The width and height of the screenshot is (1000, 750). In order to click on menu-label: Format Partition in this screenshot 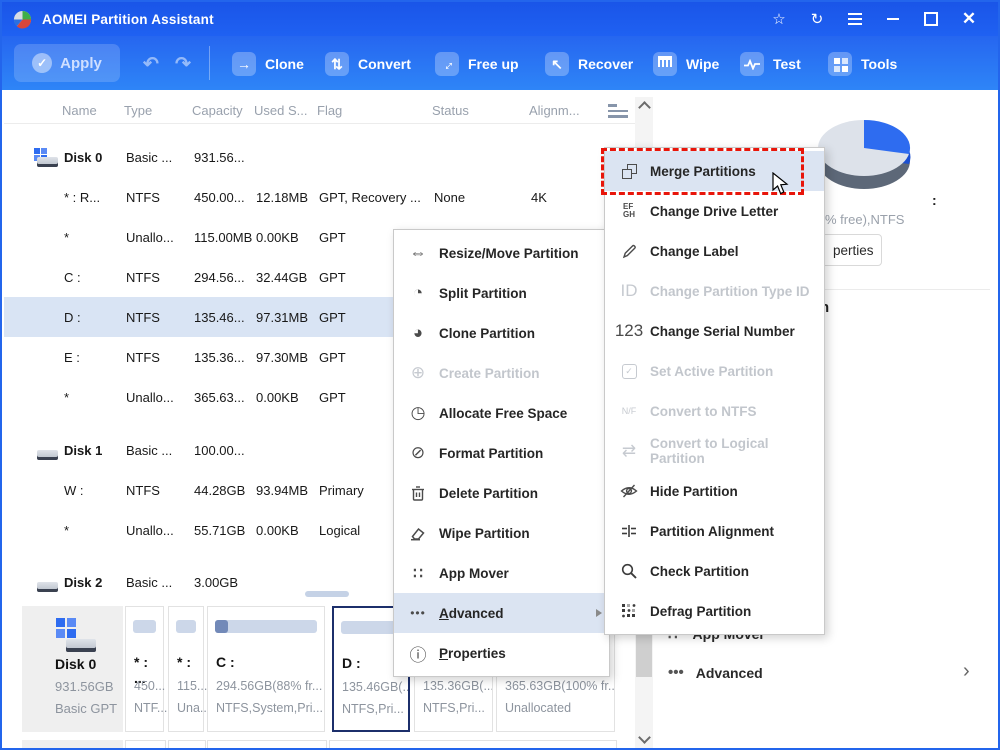, I will do `click(491, 453)`.